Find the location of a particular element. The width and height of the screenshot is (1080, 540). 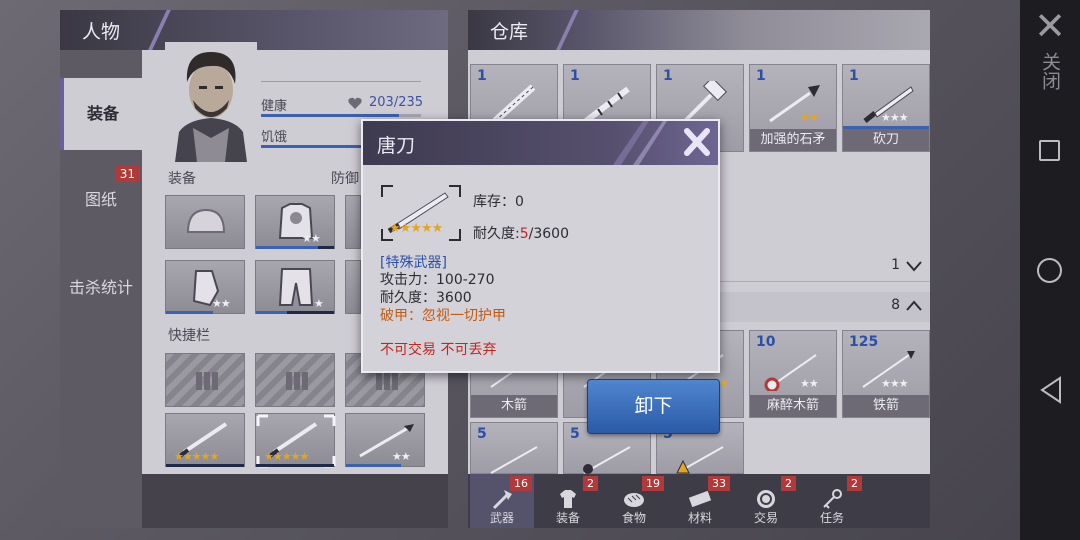

popup-header: 唐刀 is located at coordinates (540, 143).